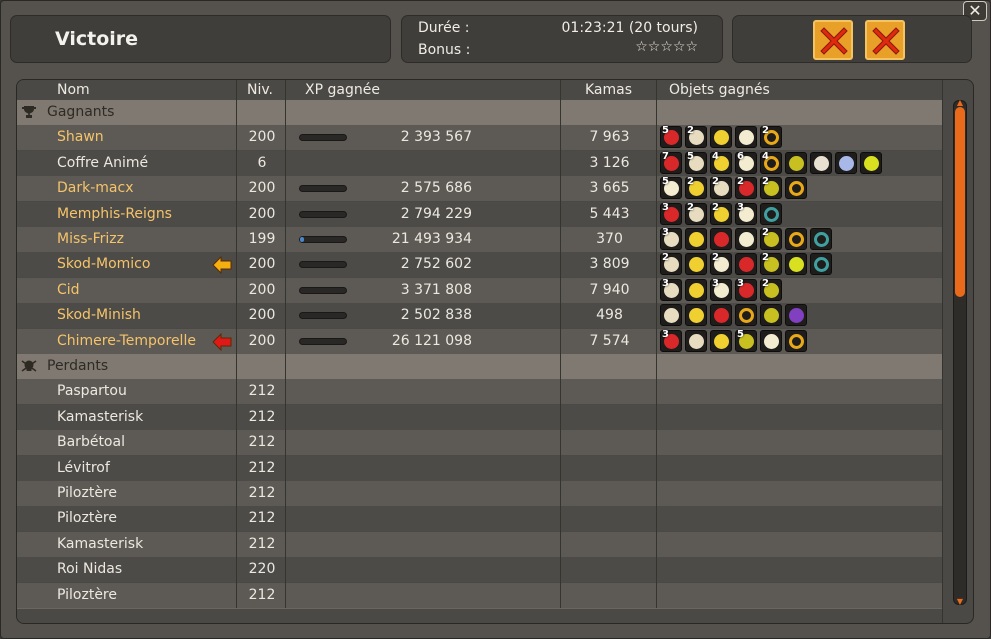  Describe the element at coordinates (73, 90) in the screenshot. I see `col-header-name: Nom` at that location.